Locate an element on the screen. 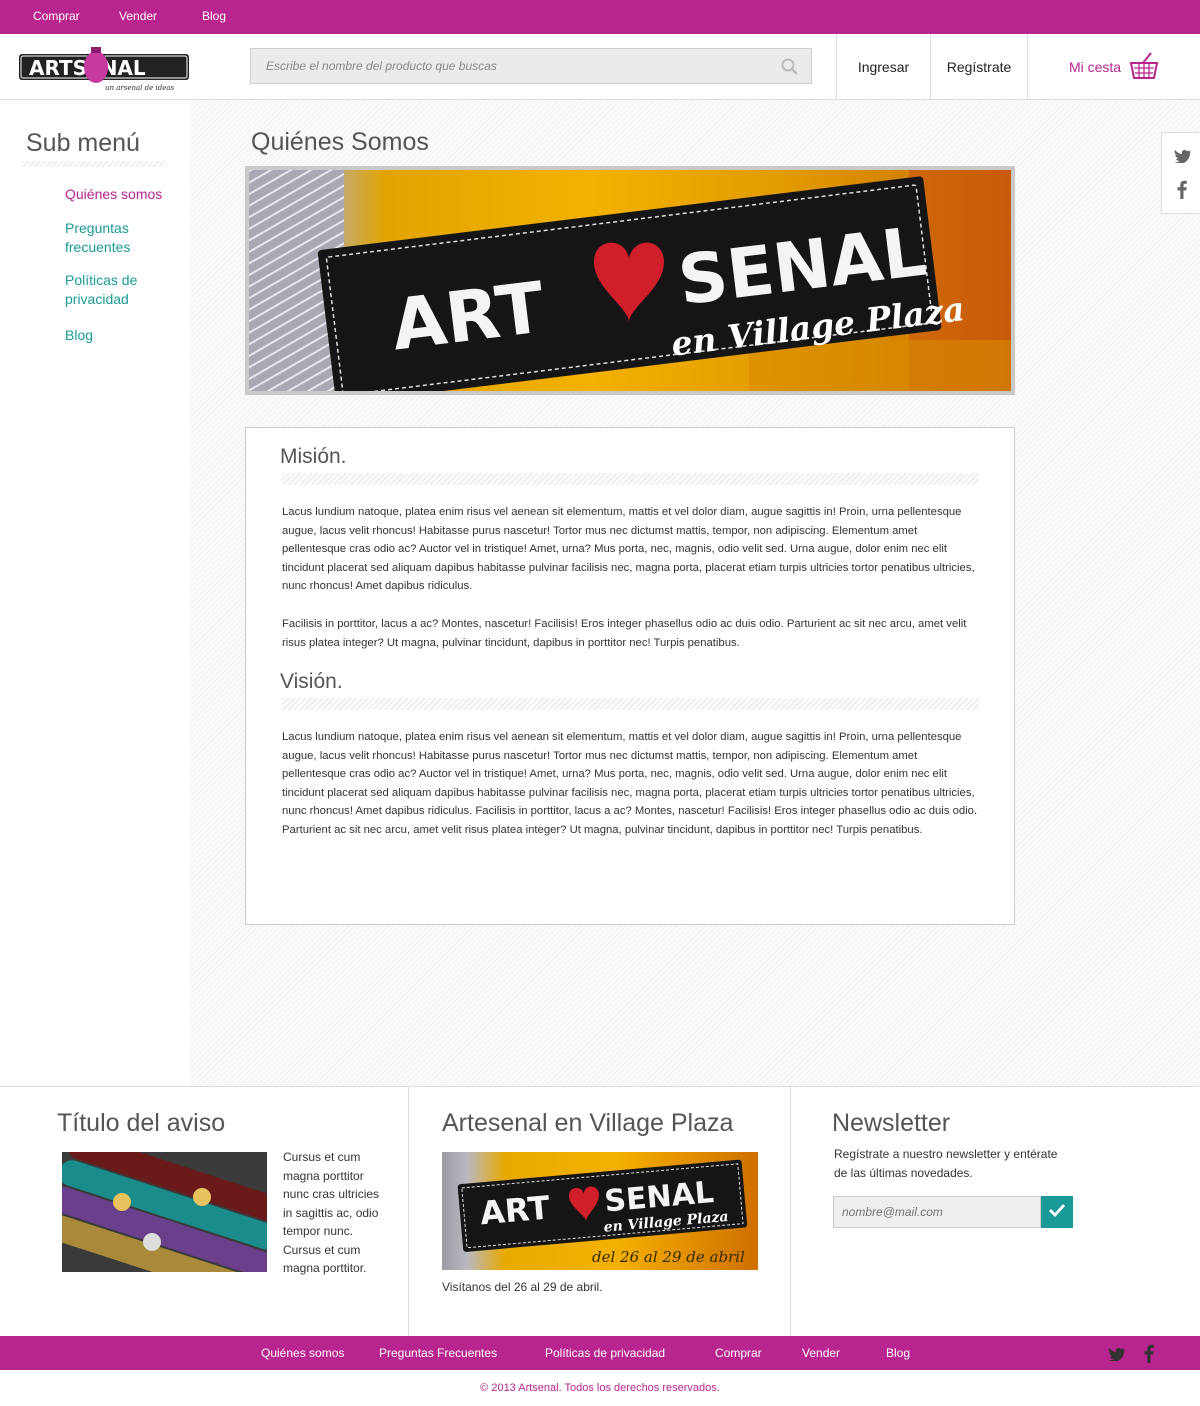 The height and width of the screenshot is (1406, 1200). banner-image: ART SENAL en Village Plaza is located at coordinates (630, 280).